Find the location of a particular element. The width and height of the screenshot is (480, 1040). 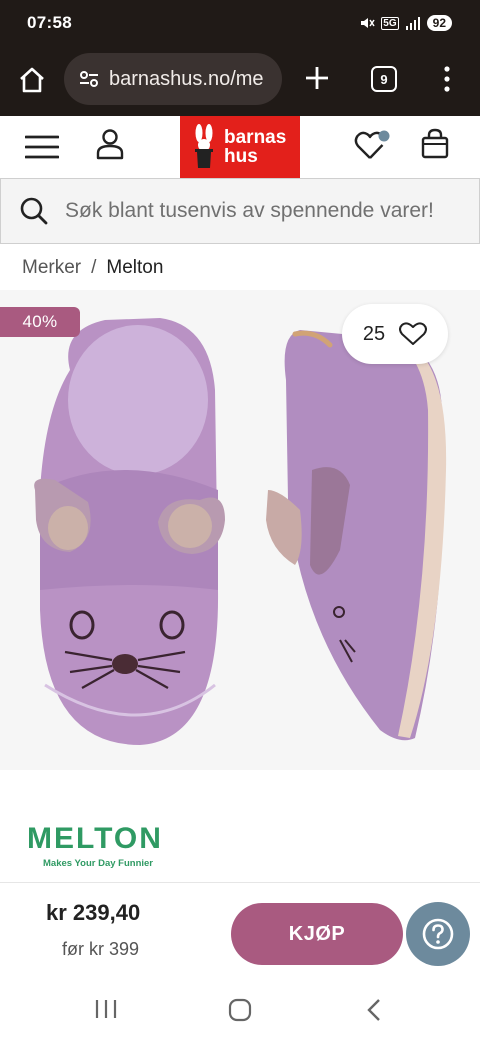

help-icon is located at coordinates (438, 934).